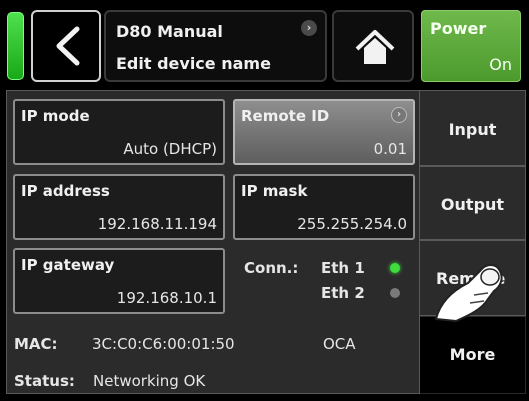 The height and width of the screenshot is (401, 529). I want to click on back-button, so click(66, 46).